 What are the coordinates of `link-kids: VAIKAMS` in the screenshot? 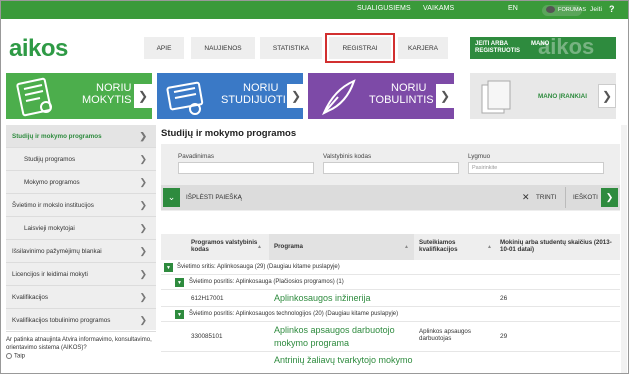 It's located at (438, 8).